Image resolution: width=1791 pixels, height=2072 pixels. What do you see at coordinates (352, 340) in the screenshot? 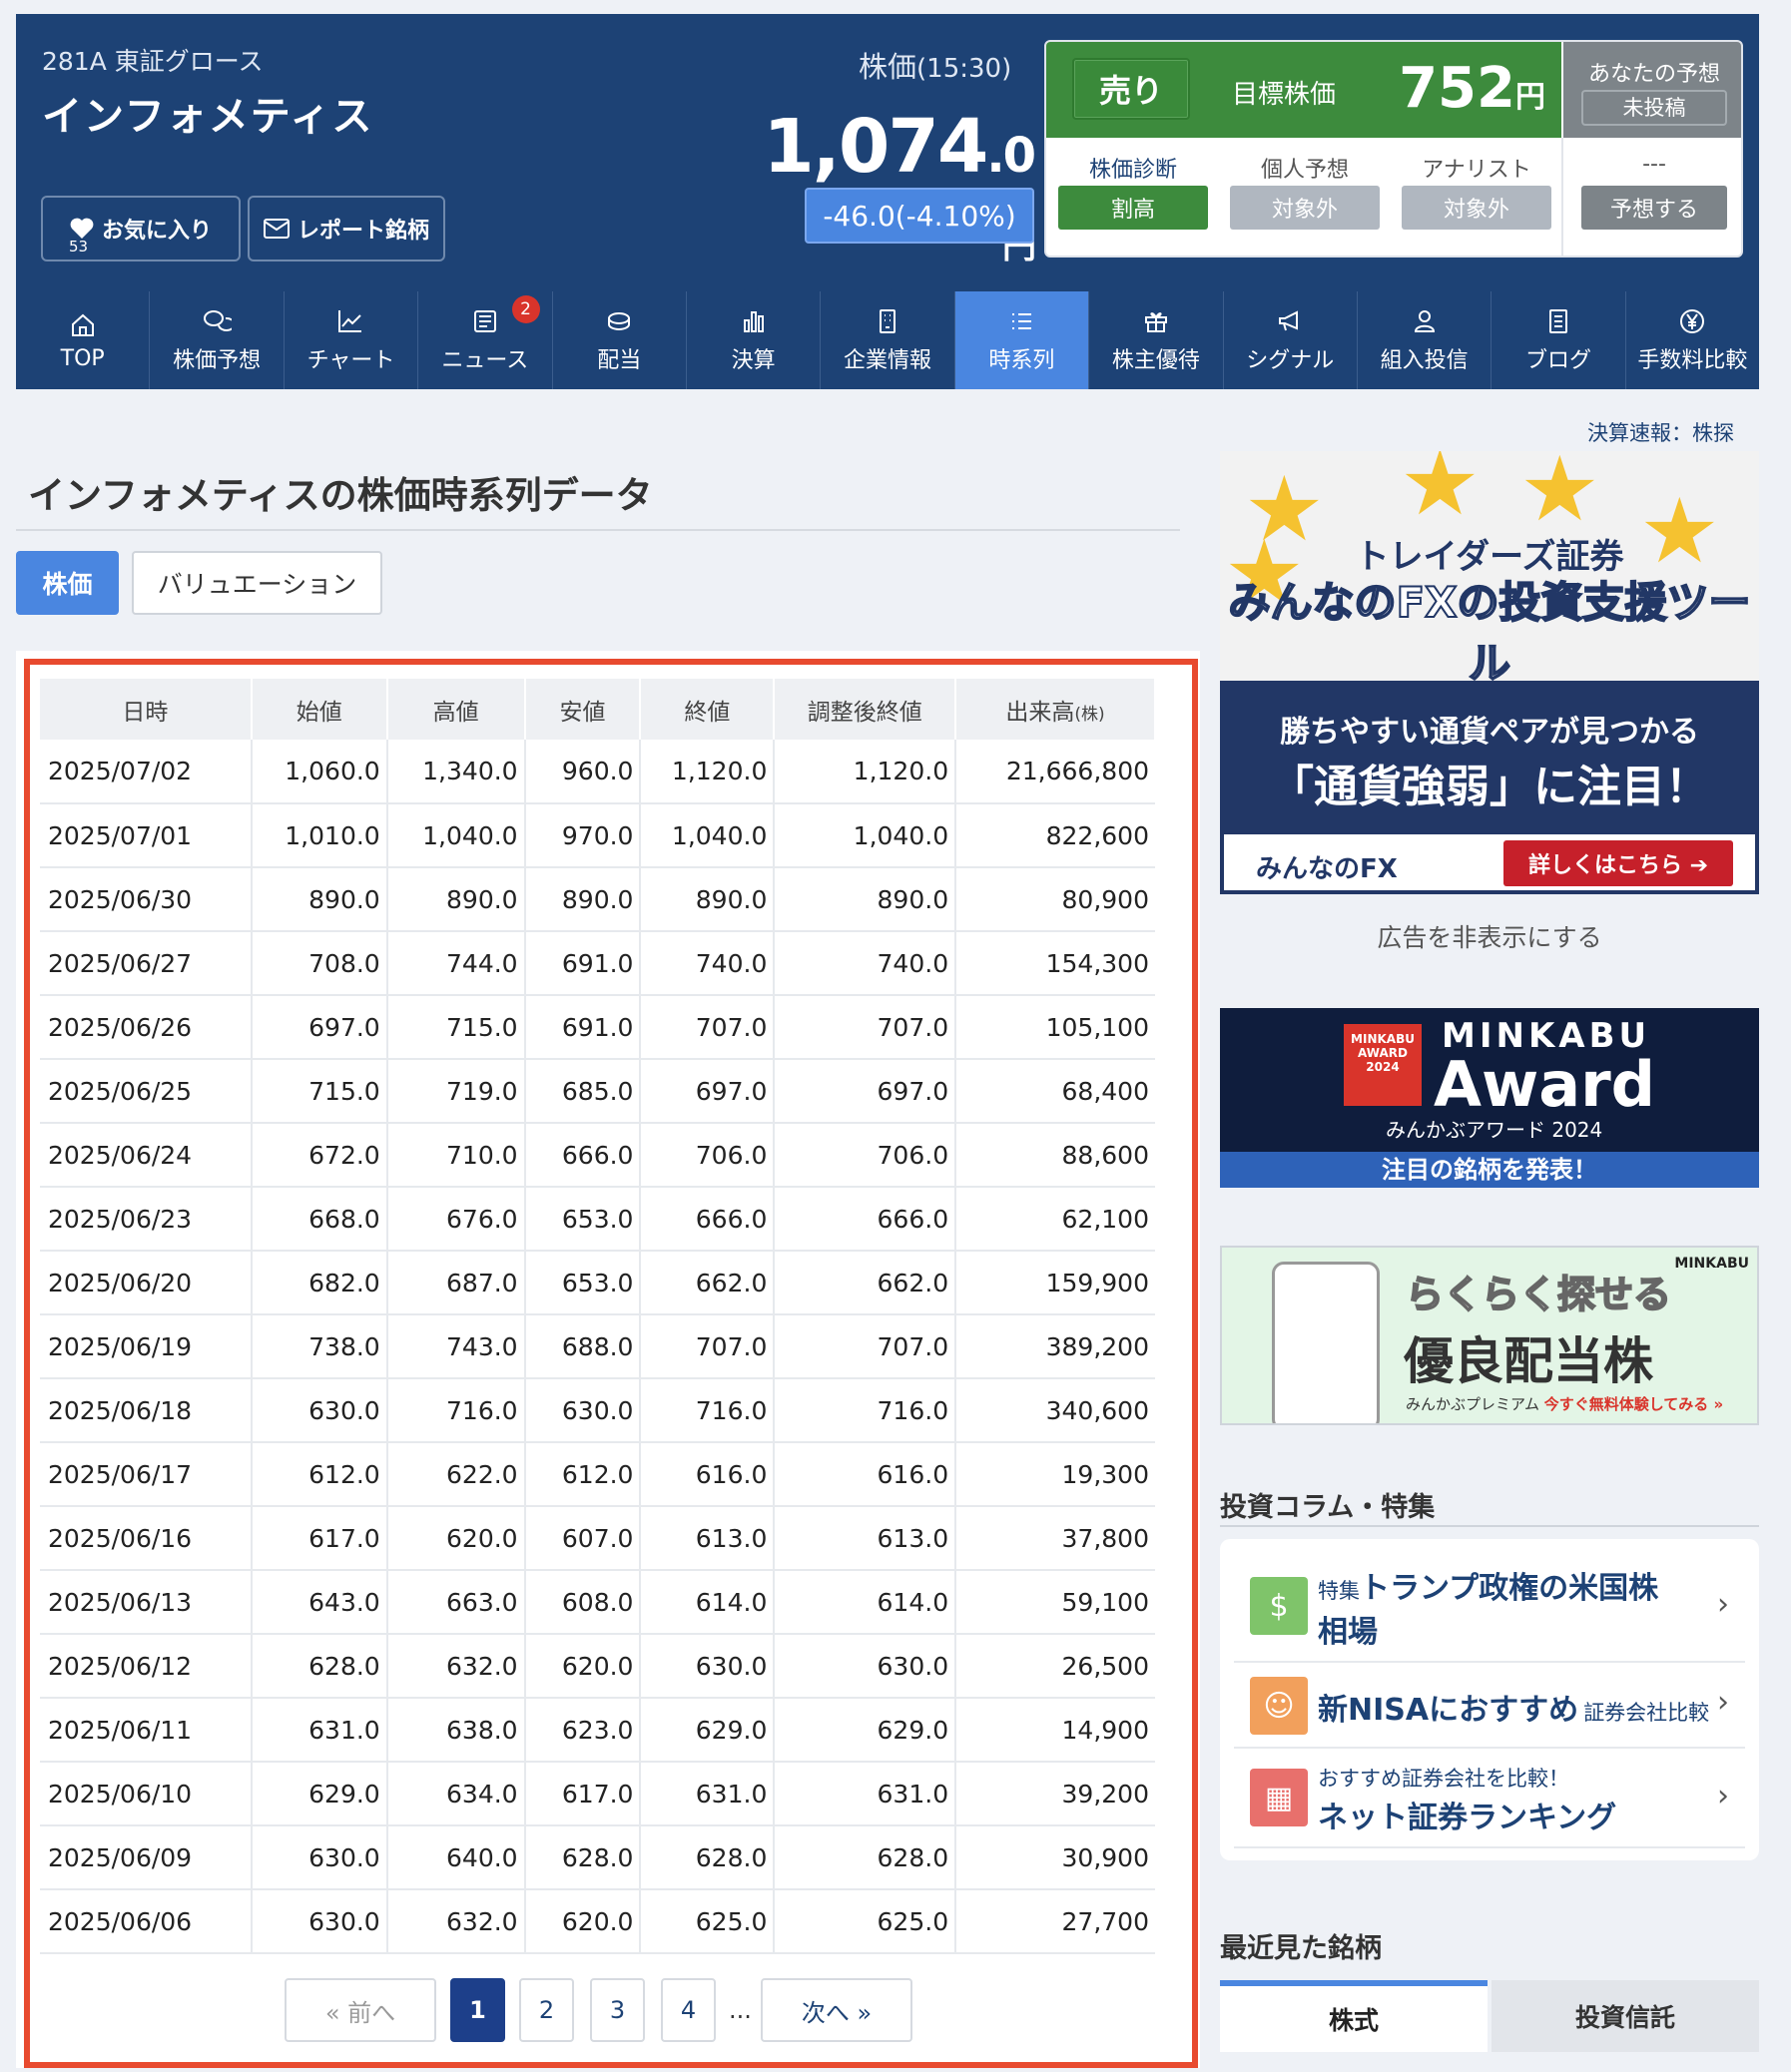
I see `nav-chart: チャート` at bounding box center [352, 340].